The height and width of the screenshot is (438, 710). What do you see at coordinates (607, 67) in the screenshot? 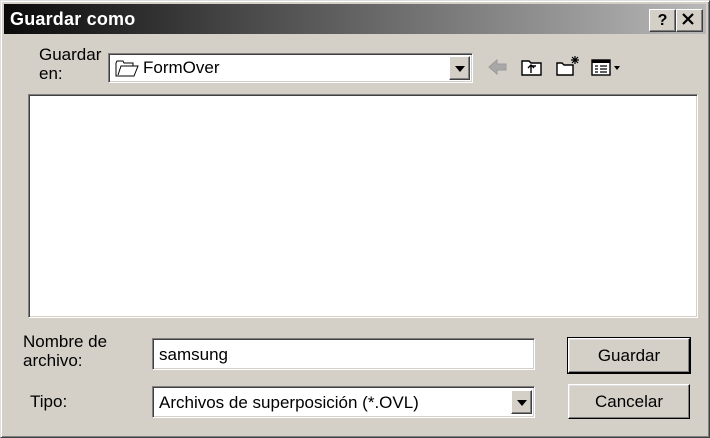
I see `view-menu-icon` at bounding box center [607, 67].